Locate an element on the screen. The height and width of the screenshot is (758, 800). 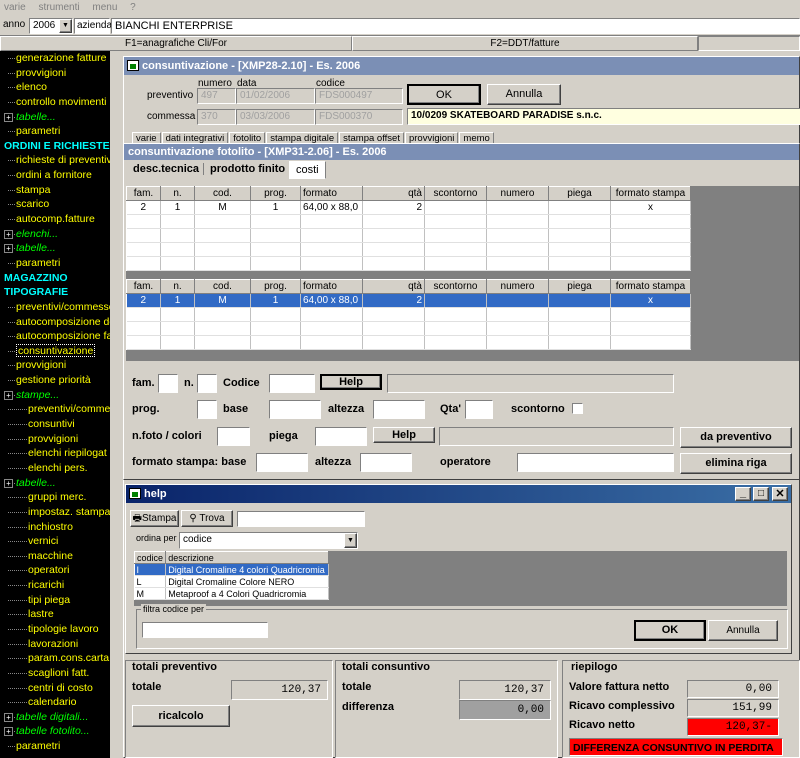
sidebar-item: operatori is located at coordinates (55, 570).